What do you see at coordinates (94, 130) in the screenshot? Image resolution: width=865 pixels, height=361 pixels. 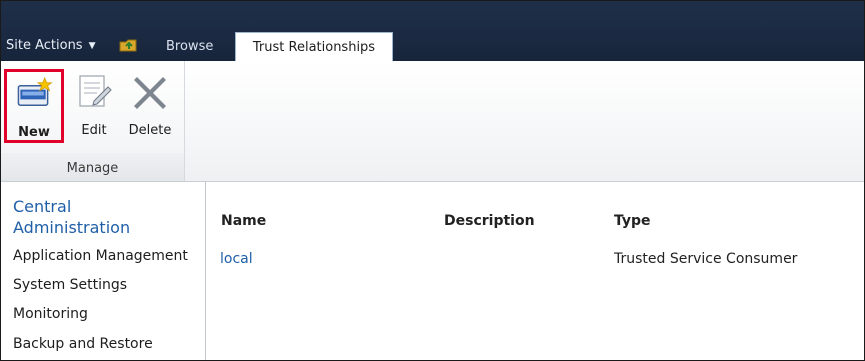 I see `edit-button-label: Edit` at bounding box center [94, 130].